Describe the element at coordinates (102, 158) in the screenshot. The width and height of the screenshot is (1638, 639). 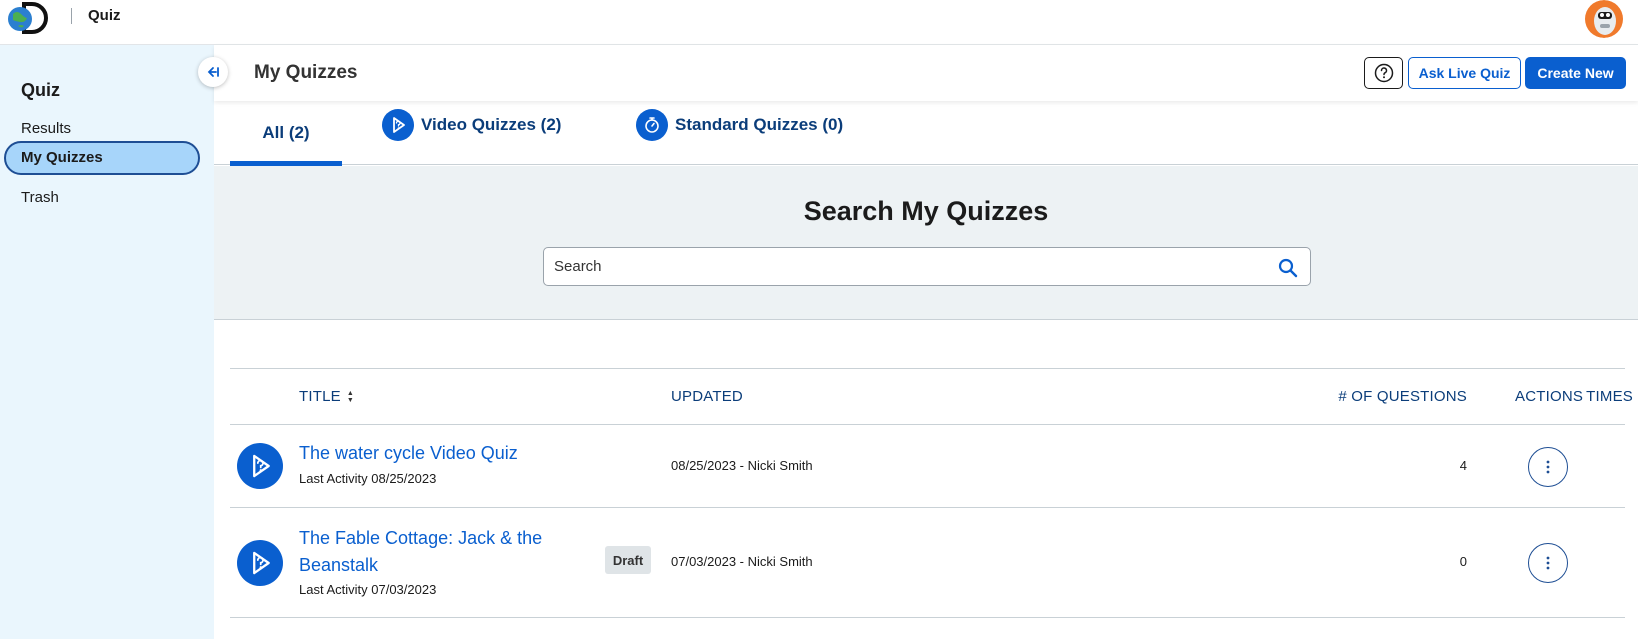
I see `sidebar-item-my-quizzes: My Quizzes` at that location.